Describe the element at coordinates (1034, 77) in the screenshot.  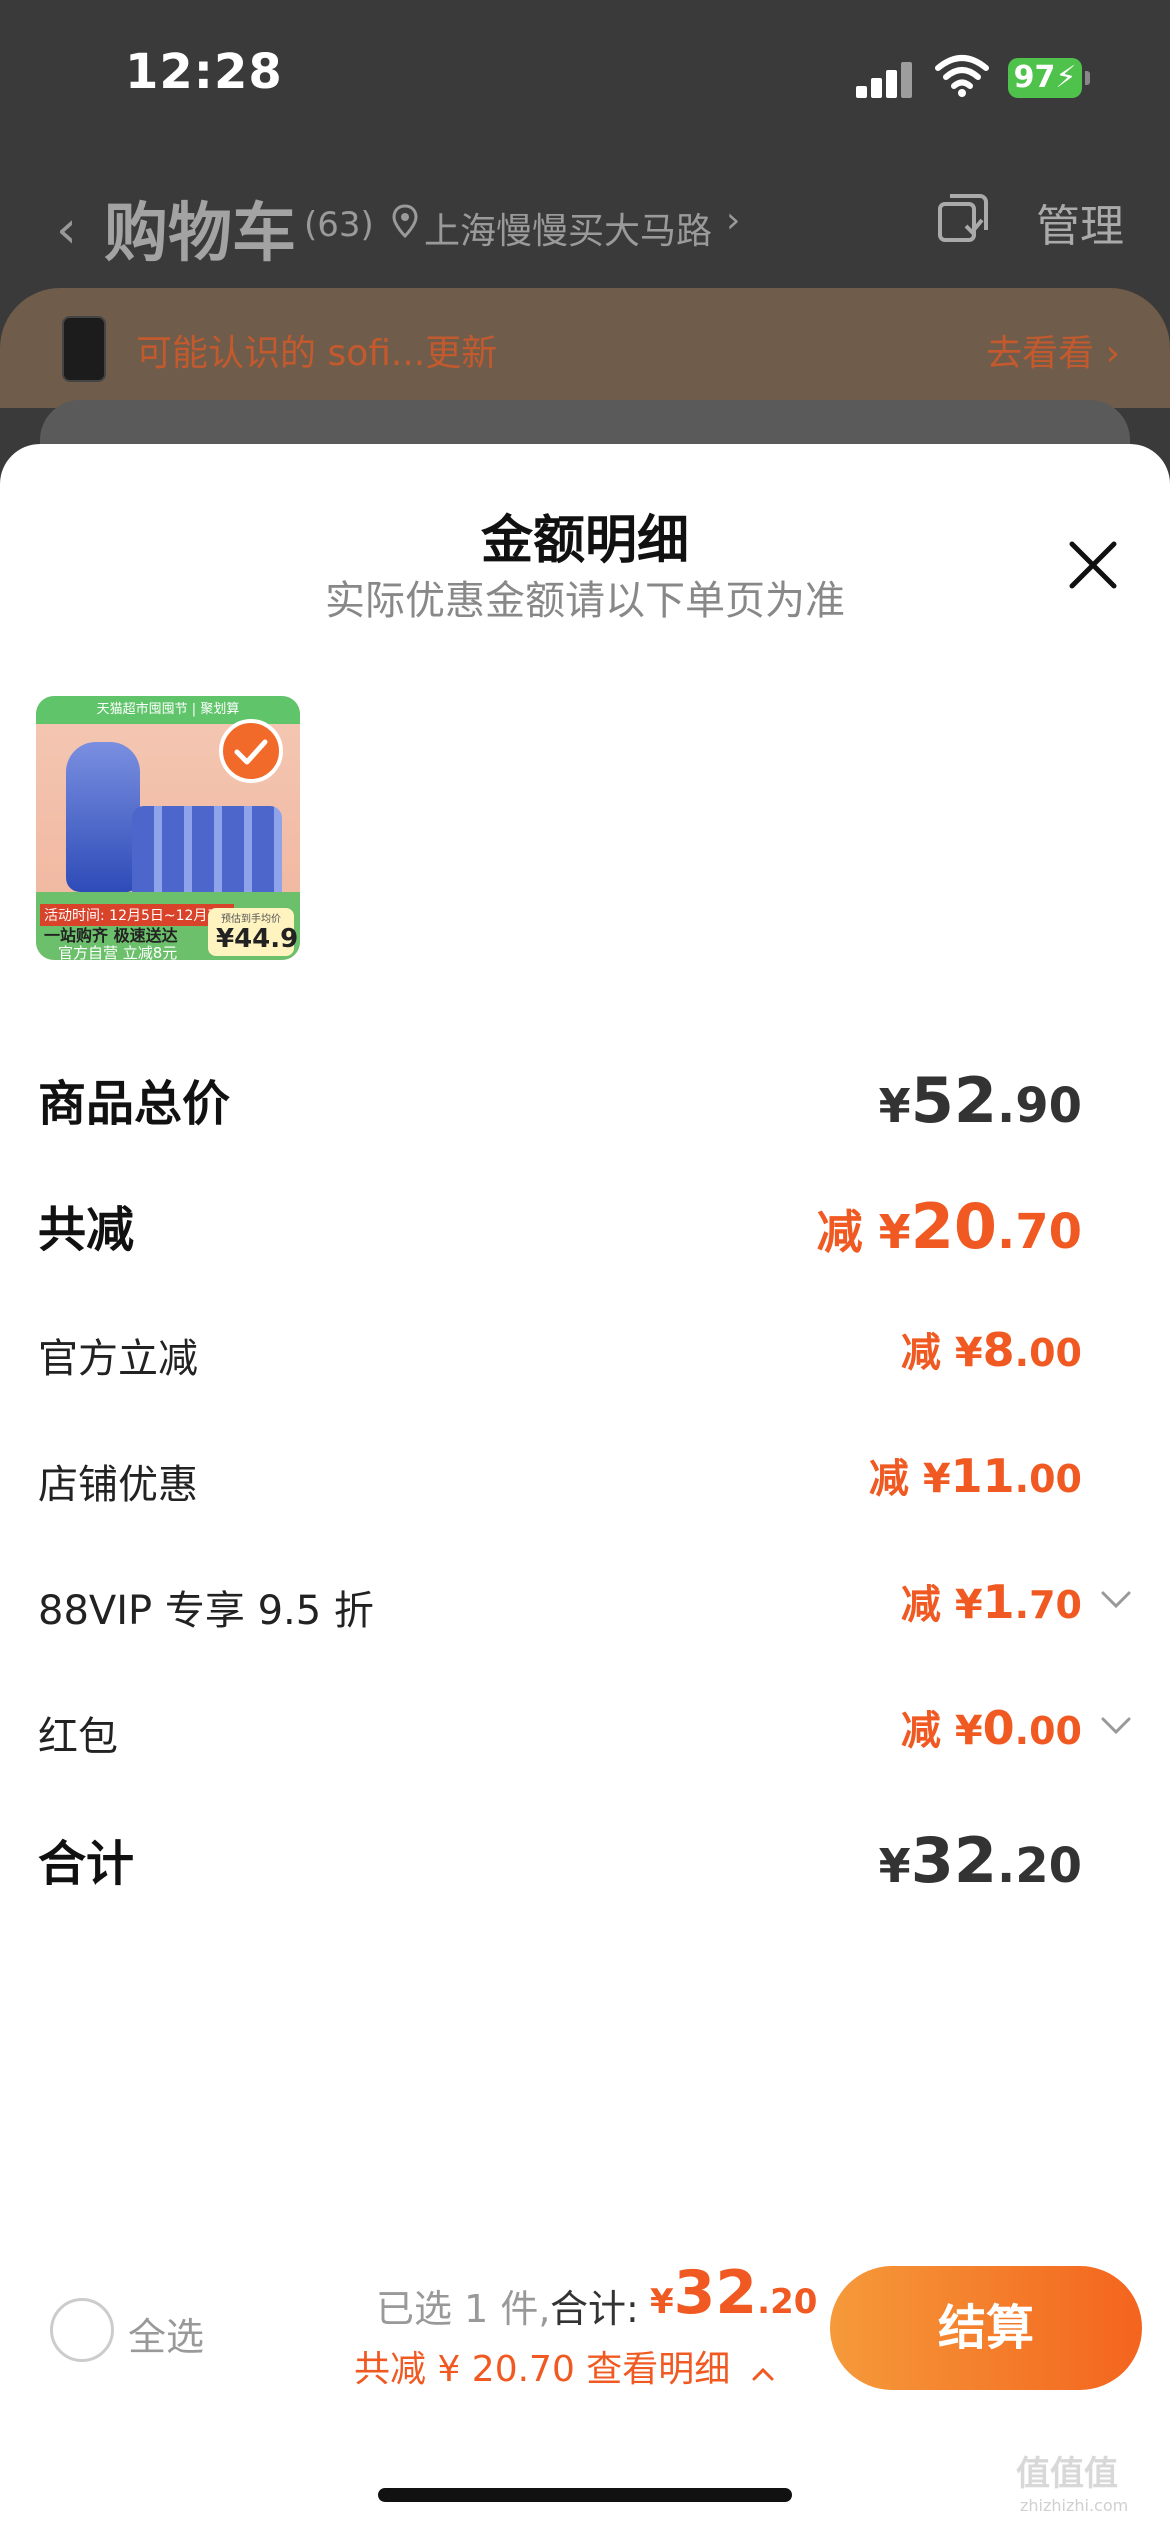
I see `battery-level: 97` at that location.